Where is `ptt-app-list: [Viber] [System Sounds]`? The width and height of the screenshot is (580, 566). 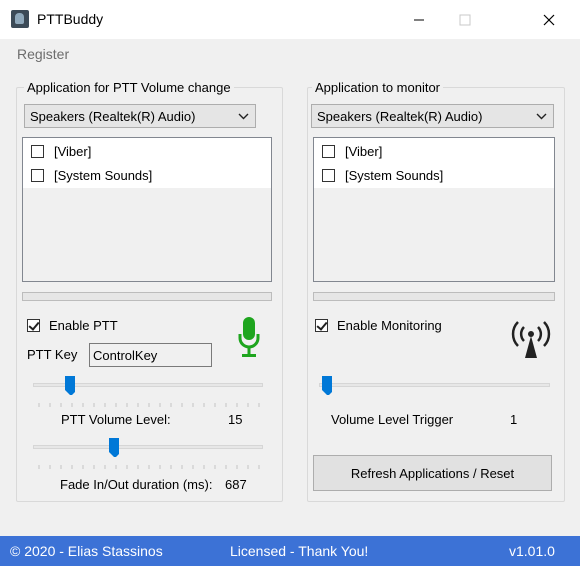
ptt-app-list: [Viber] [System Sounds] is located at coordinates (147, 209).